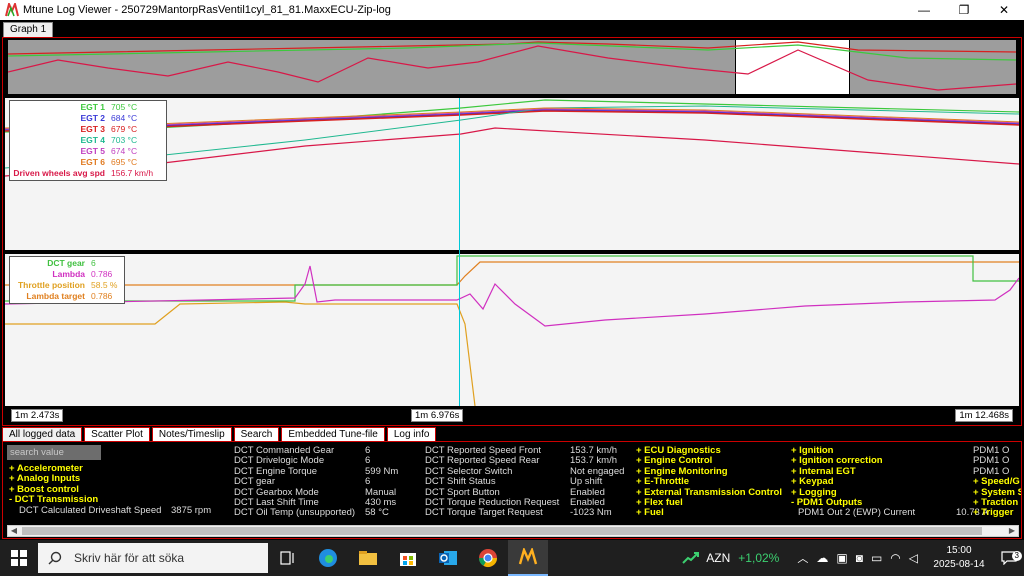 The width and height of the screenshot is (1024, 576). I want to click on legend-row: EGT 5 674 °C, so click(88, 151).